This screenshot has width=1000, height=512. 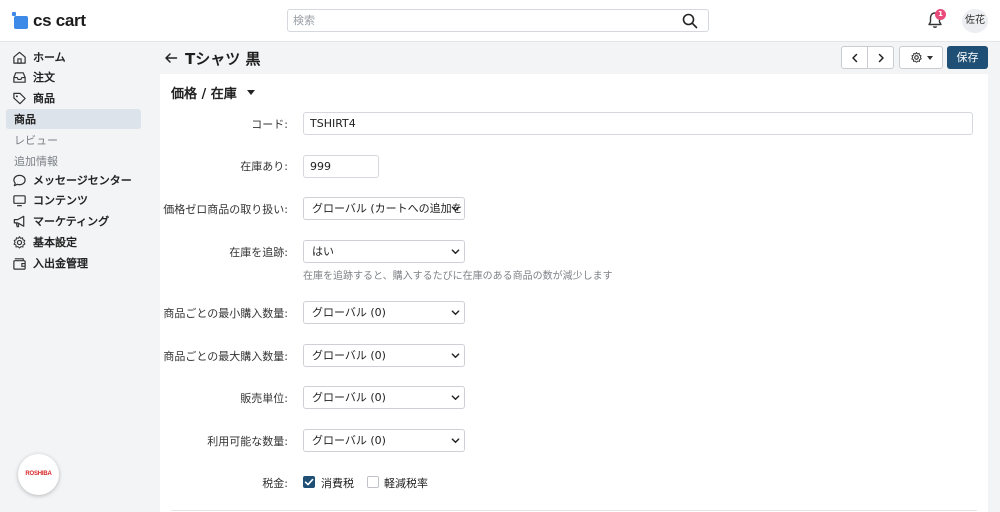 I want to click on sidebar-item-payments: 入出金管理, so click(x=73, y=263).